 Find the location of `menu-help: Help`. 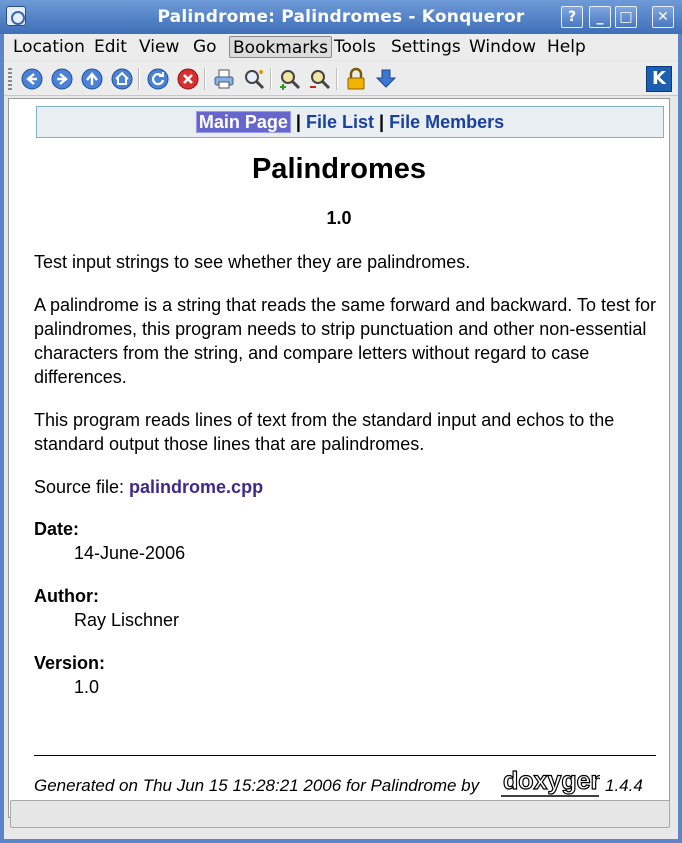

menu-help: Help is located at coordinates (566, 47).